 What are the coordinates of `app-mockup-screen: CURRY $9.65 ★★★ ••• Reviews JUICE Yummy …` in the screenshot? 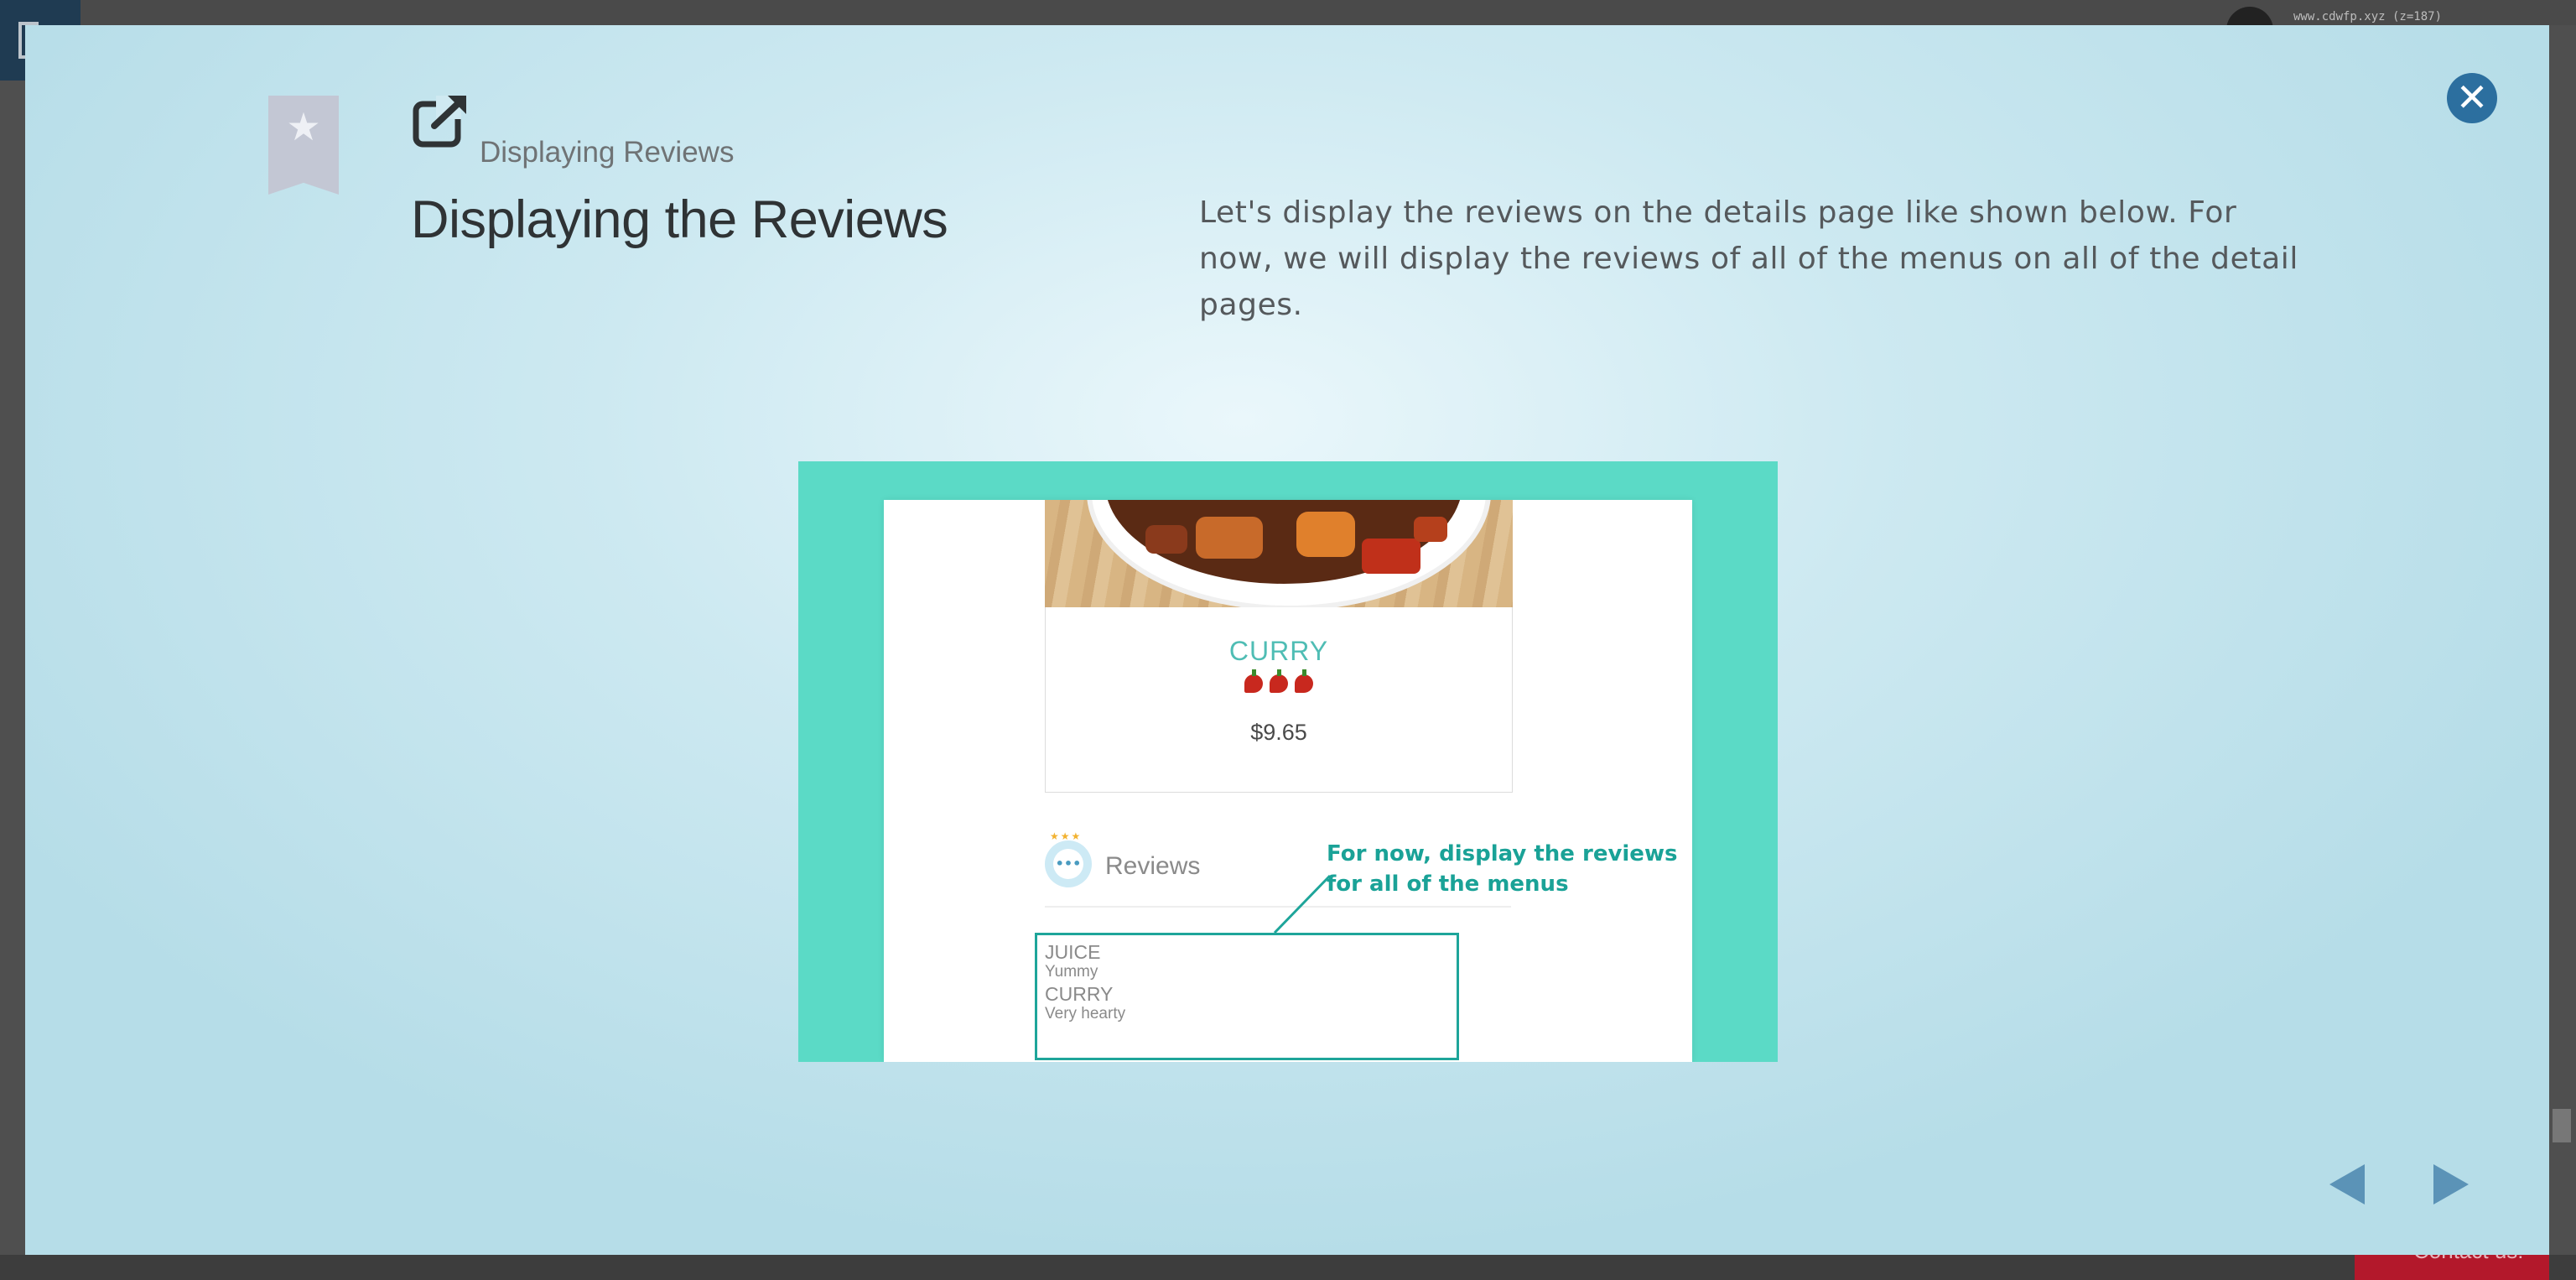 It's located at (1288, 781).